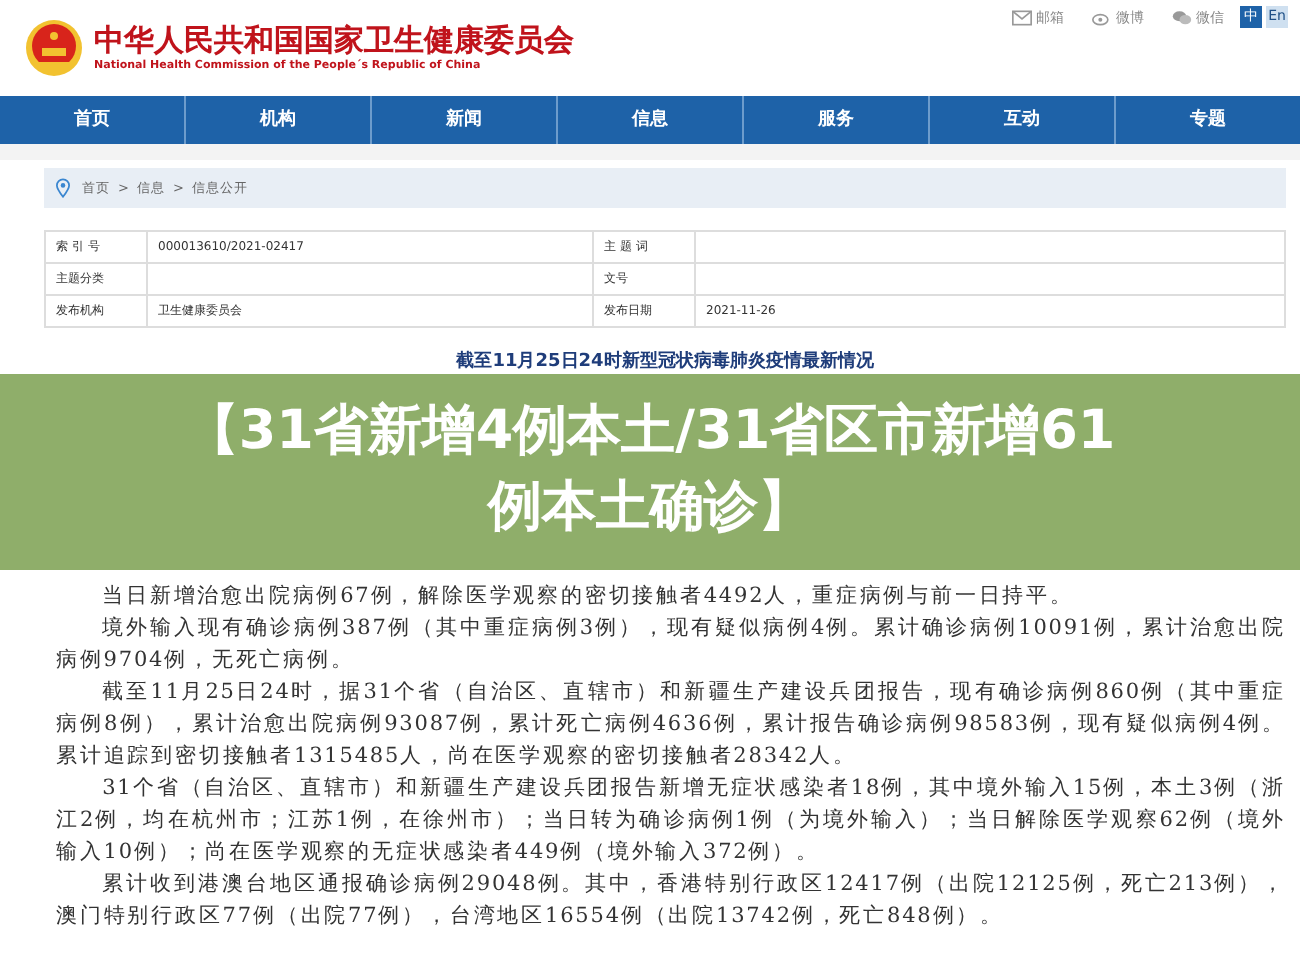 The image size is (1300, 958). Describe the element at coordinates (1022, 17) in the screenshot. I see `mail-icon` at that location.